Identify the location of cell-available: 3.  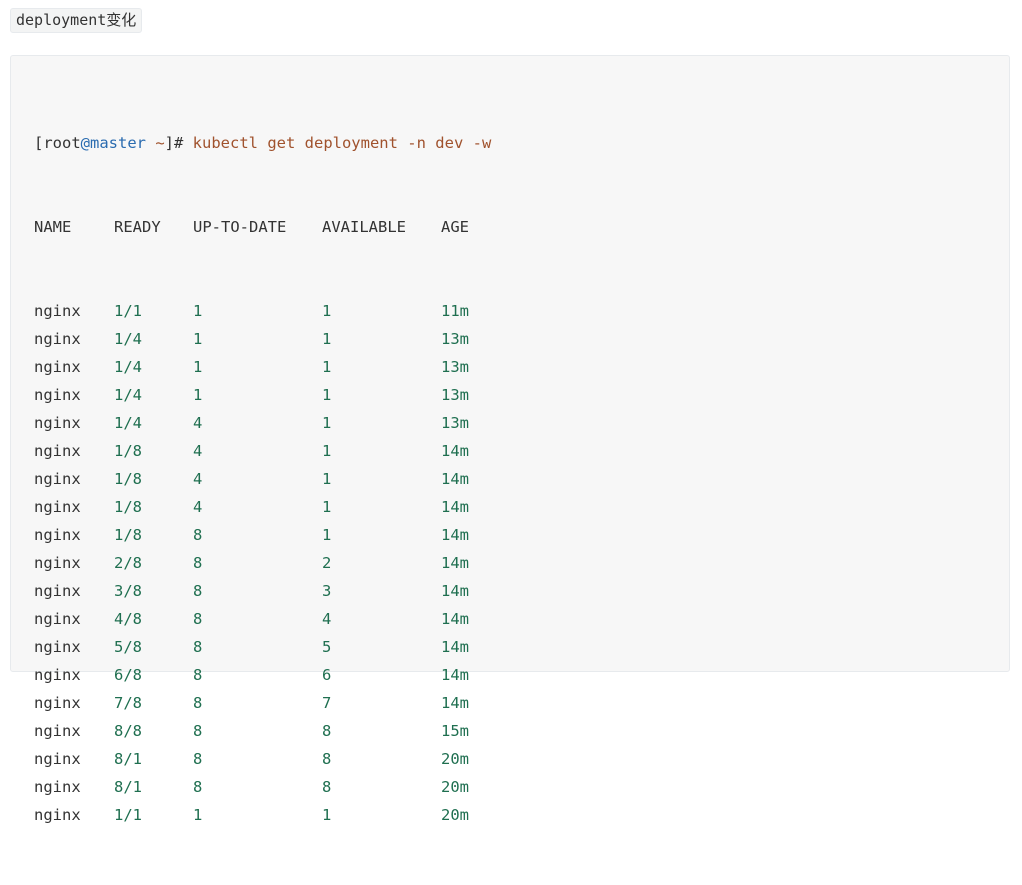
(327, 591).